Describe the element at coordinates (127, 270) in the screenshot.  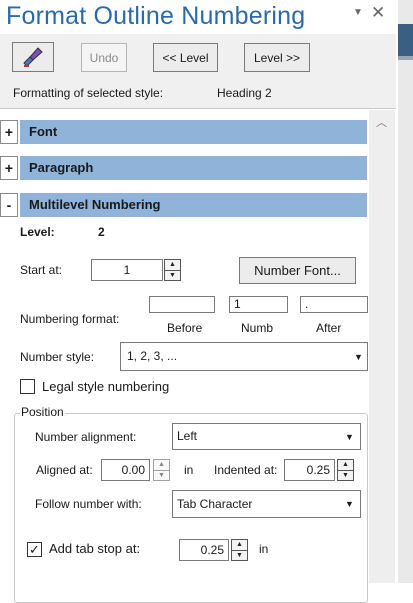
I see `start-at-input: 1` at that location.